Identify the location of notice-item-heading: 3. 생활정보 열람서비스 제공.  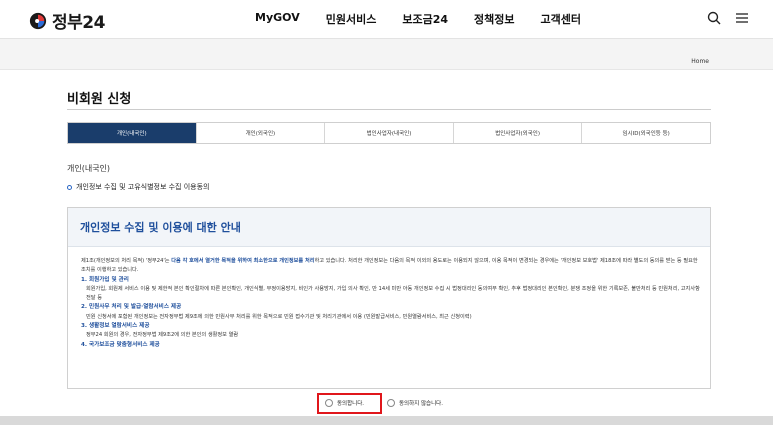
(115, 326).